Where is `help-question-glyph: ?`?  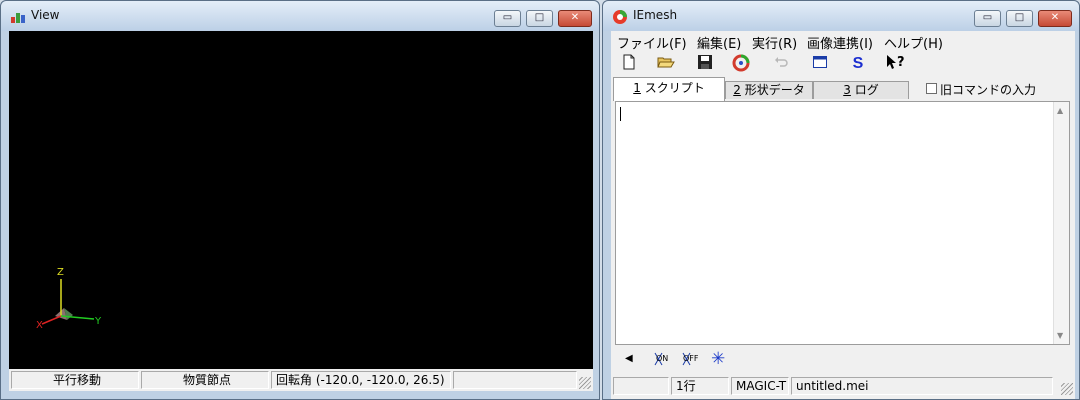 help-question-glyph: ? is located at coordinates (901, 62).